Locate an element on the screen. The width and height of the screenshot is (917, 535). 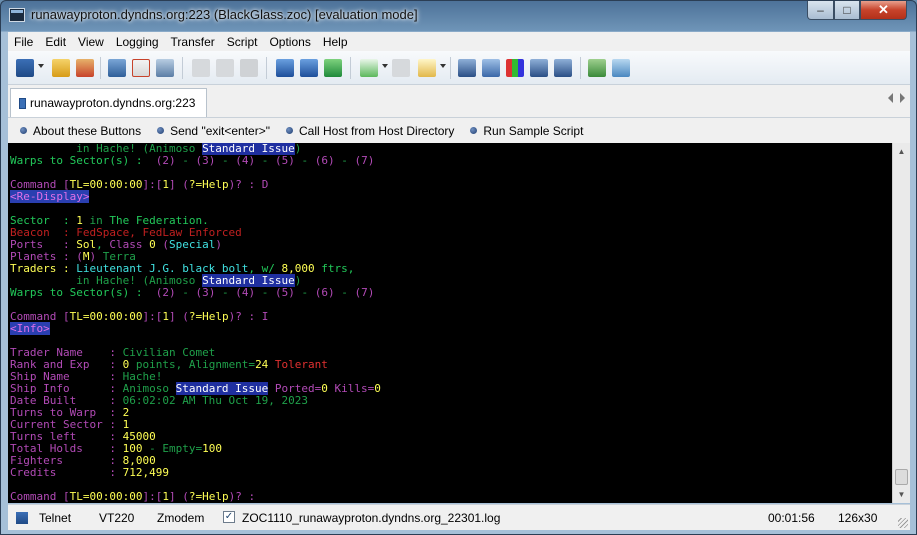
menu-options: Options is located at coordinates (289, 42).